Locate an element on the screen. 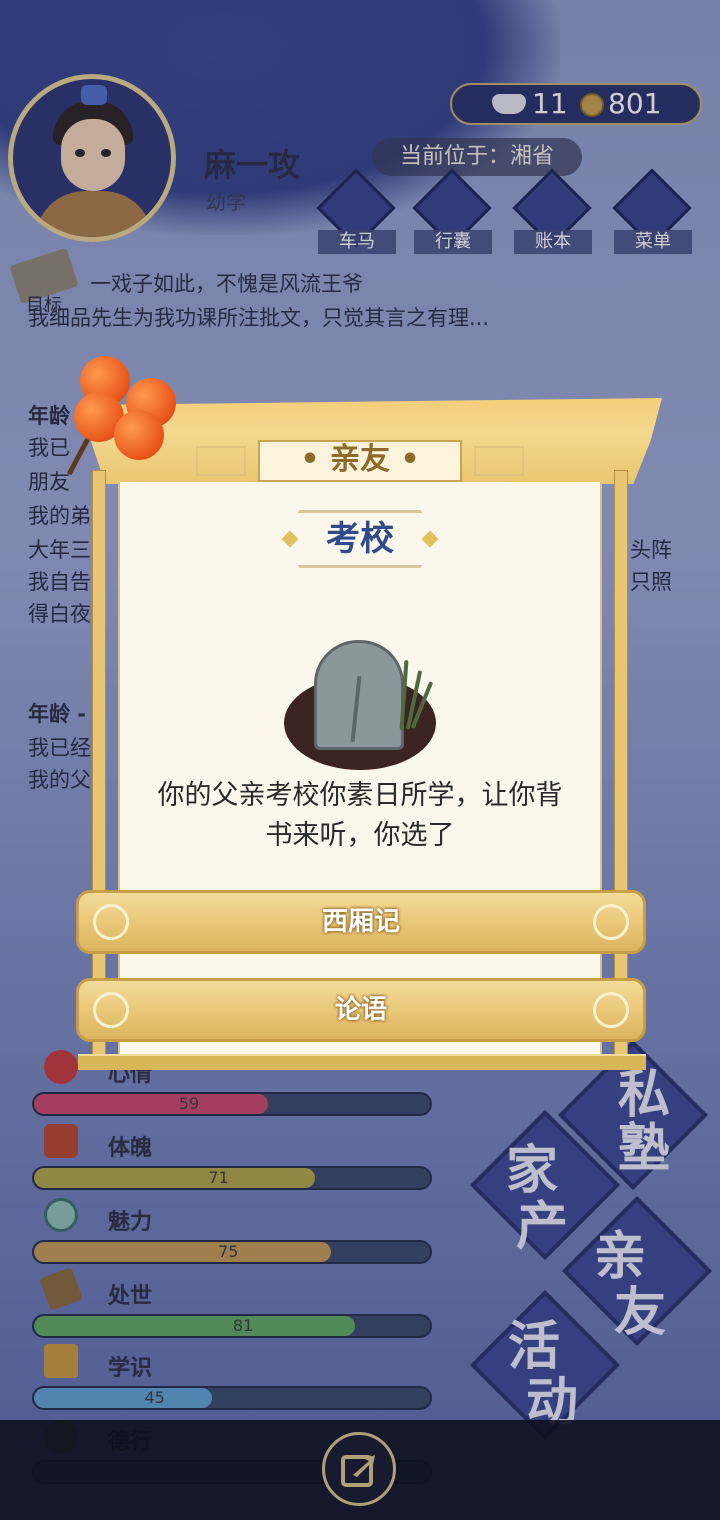 The image size is (720, 1520). choice-label: 论语 is located at coordinates (360, 1010).